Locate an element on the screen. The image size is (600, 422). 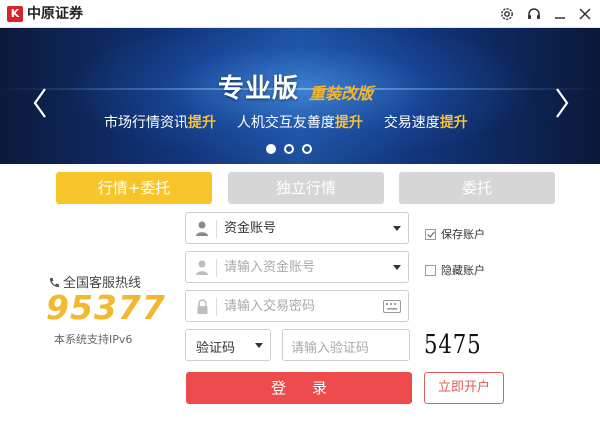
banner-subtitle: 重装改版 is located at coordinates (341, 93).